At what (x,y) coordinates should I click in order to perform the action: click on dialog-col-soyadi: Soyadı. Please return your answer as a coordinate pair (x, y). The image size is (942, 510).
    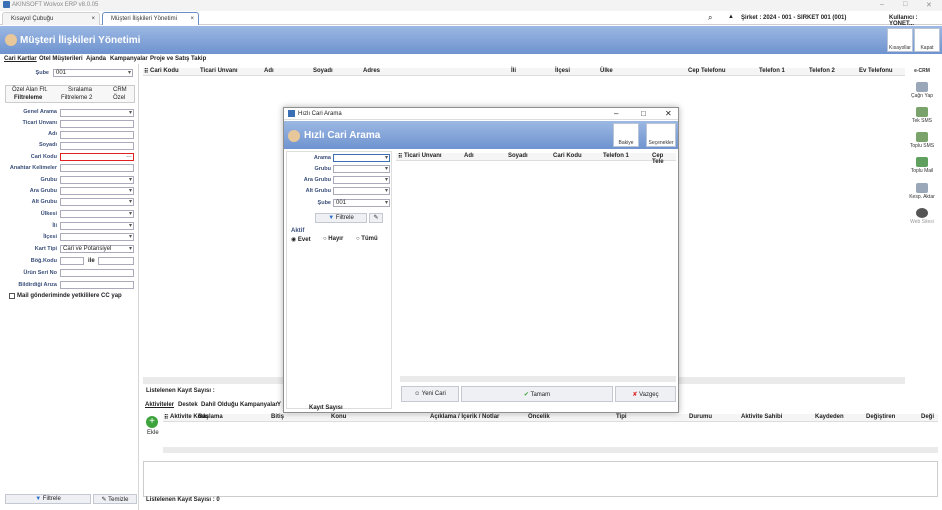
    Looking at the image, I should click on (518, 156).